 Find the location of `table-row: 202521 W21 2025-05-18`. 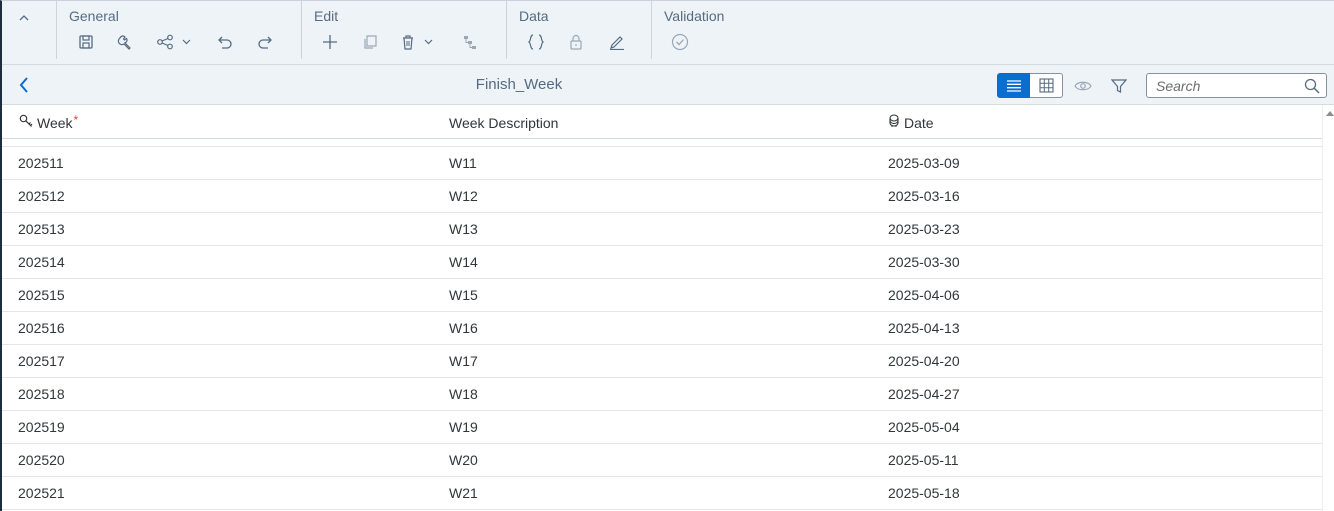

table-row: 202521 W21 2025-05-18 is located at coordinates (662, 493).